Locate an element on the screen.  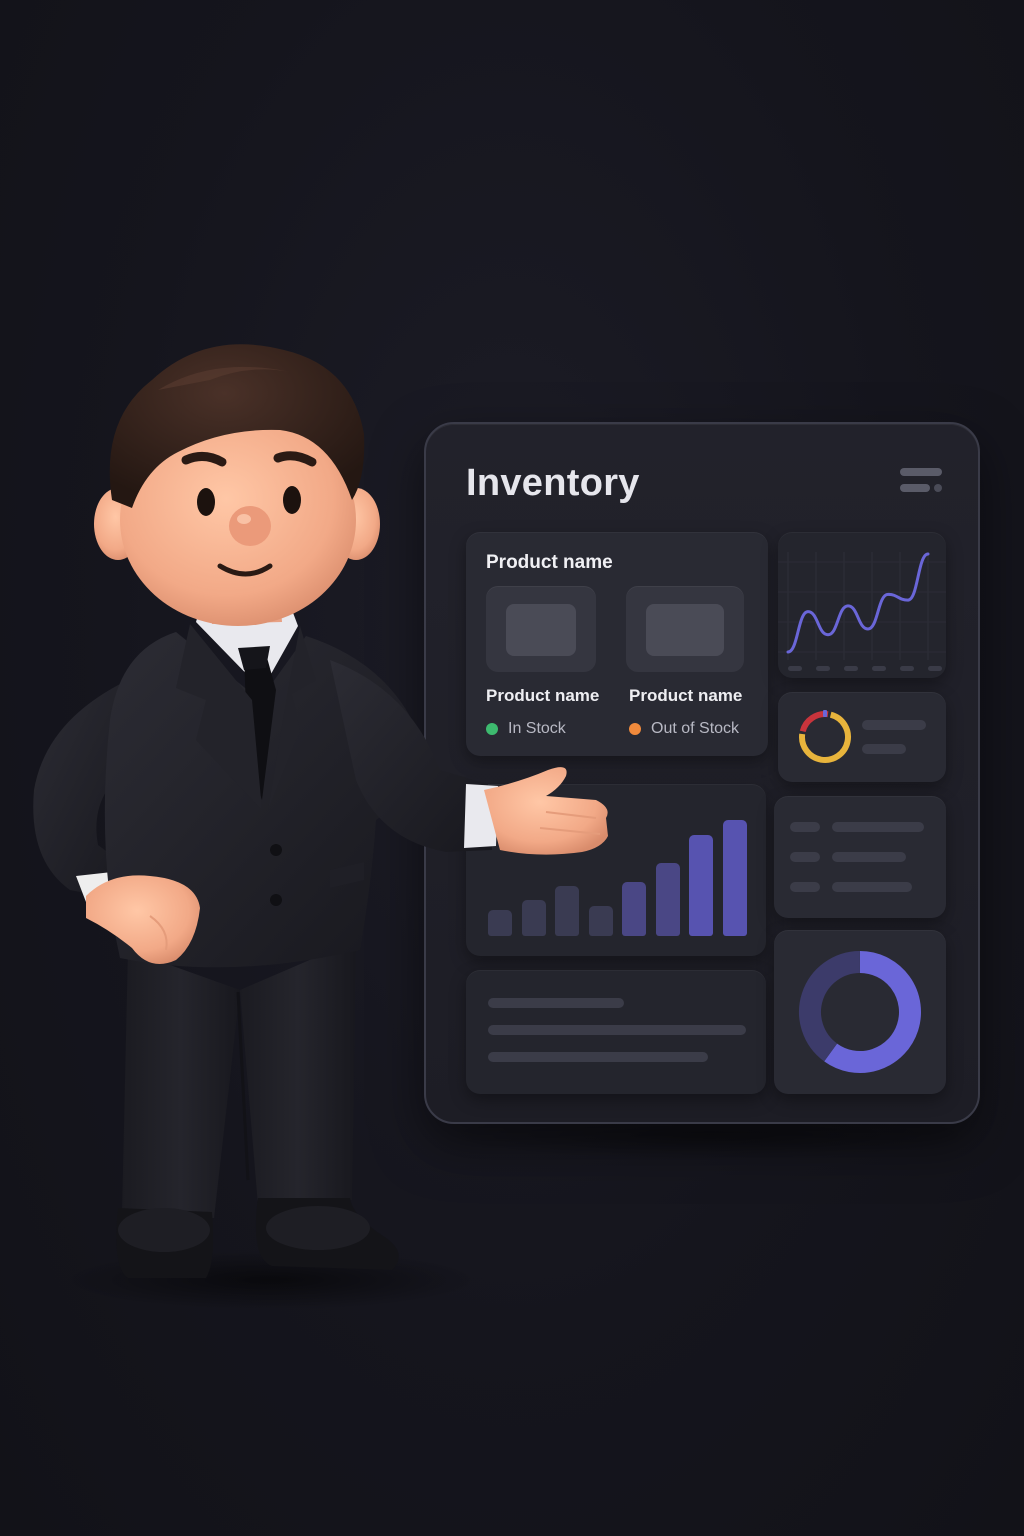
status-in-stock: In Stock is located at coordinates (526, 729).